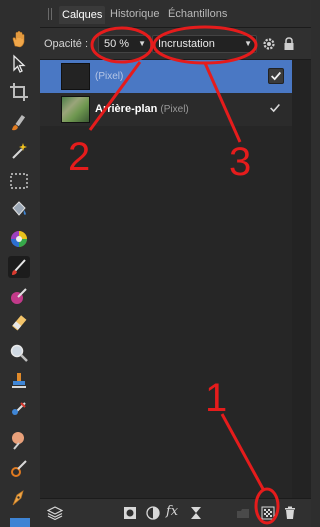  Describe the element at coordinates (79, 157) in the screenshot. I see `annotation-number-2: 2` at that location.